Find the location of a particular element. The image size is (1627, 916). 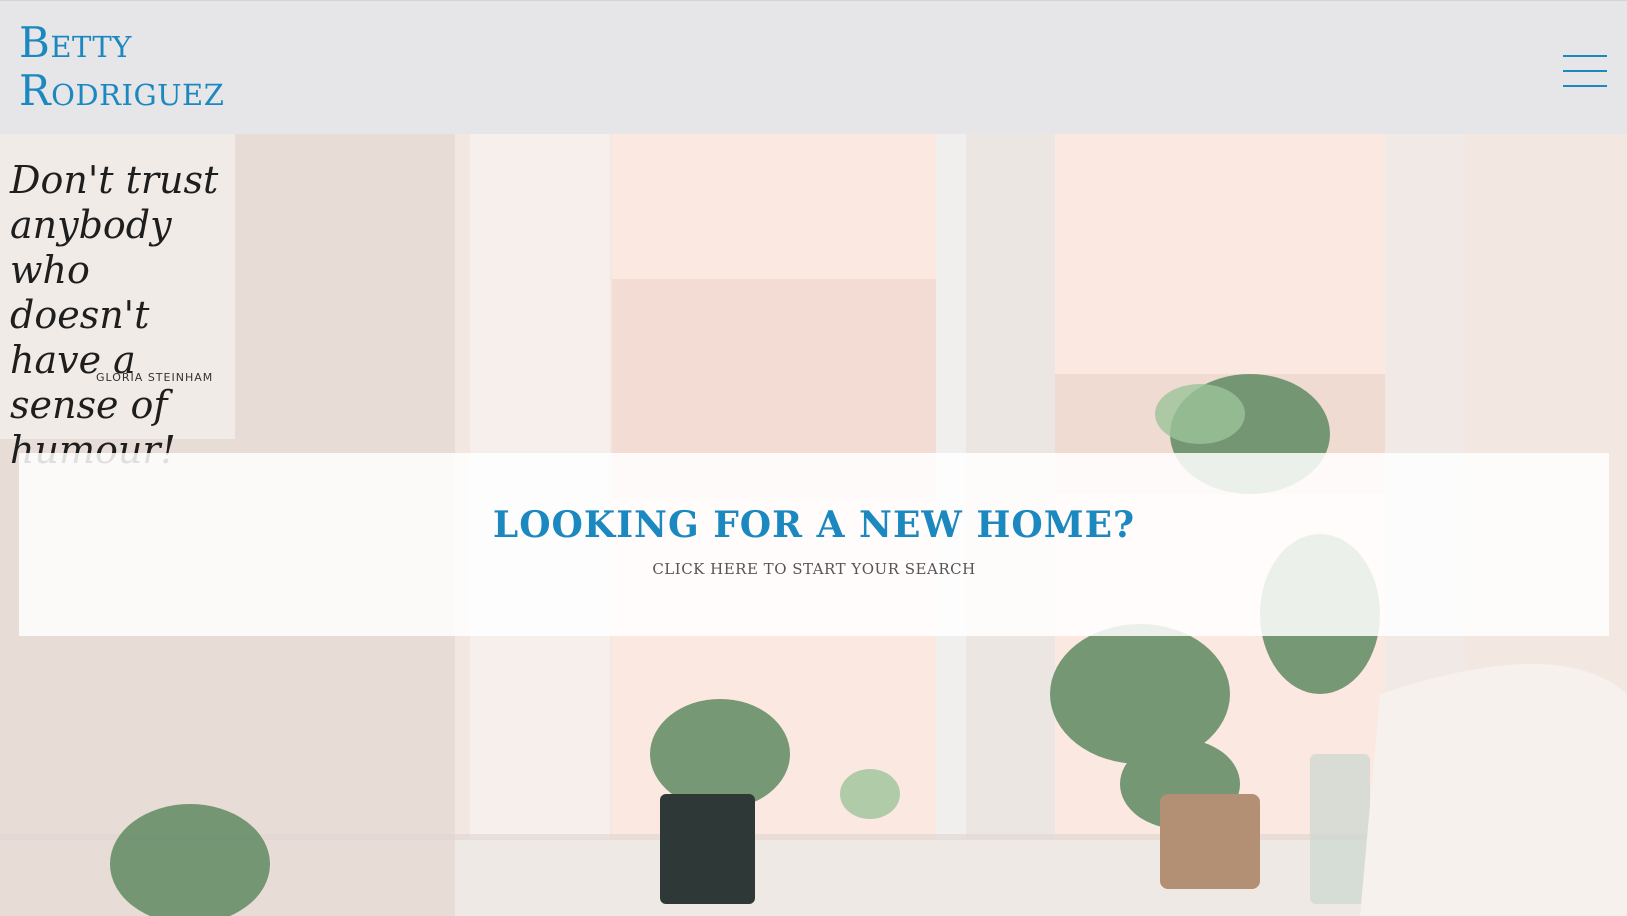

site-logo: Betty Rodriguez is located at coordinates (121, 67).